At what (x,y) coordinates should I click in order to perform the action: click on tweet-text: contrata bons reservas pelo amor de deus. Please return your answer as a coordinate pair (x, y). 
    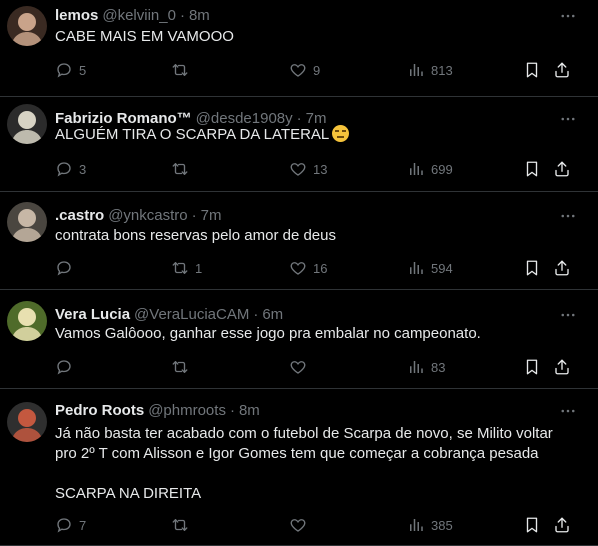
    Looking at the image, I should click on (320, 236).